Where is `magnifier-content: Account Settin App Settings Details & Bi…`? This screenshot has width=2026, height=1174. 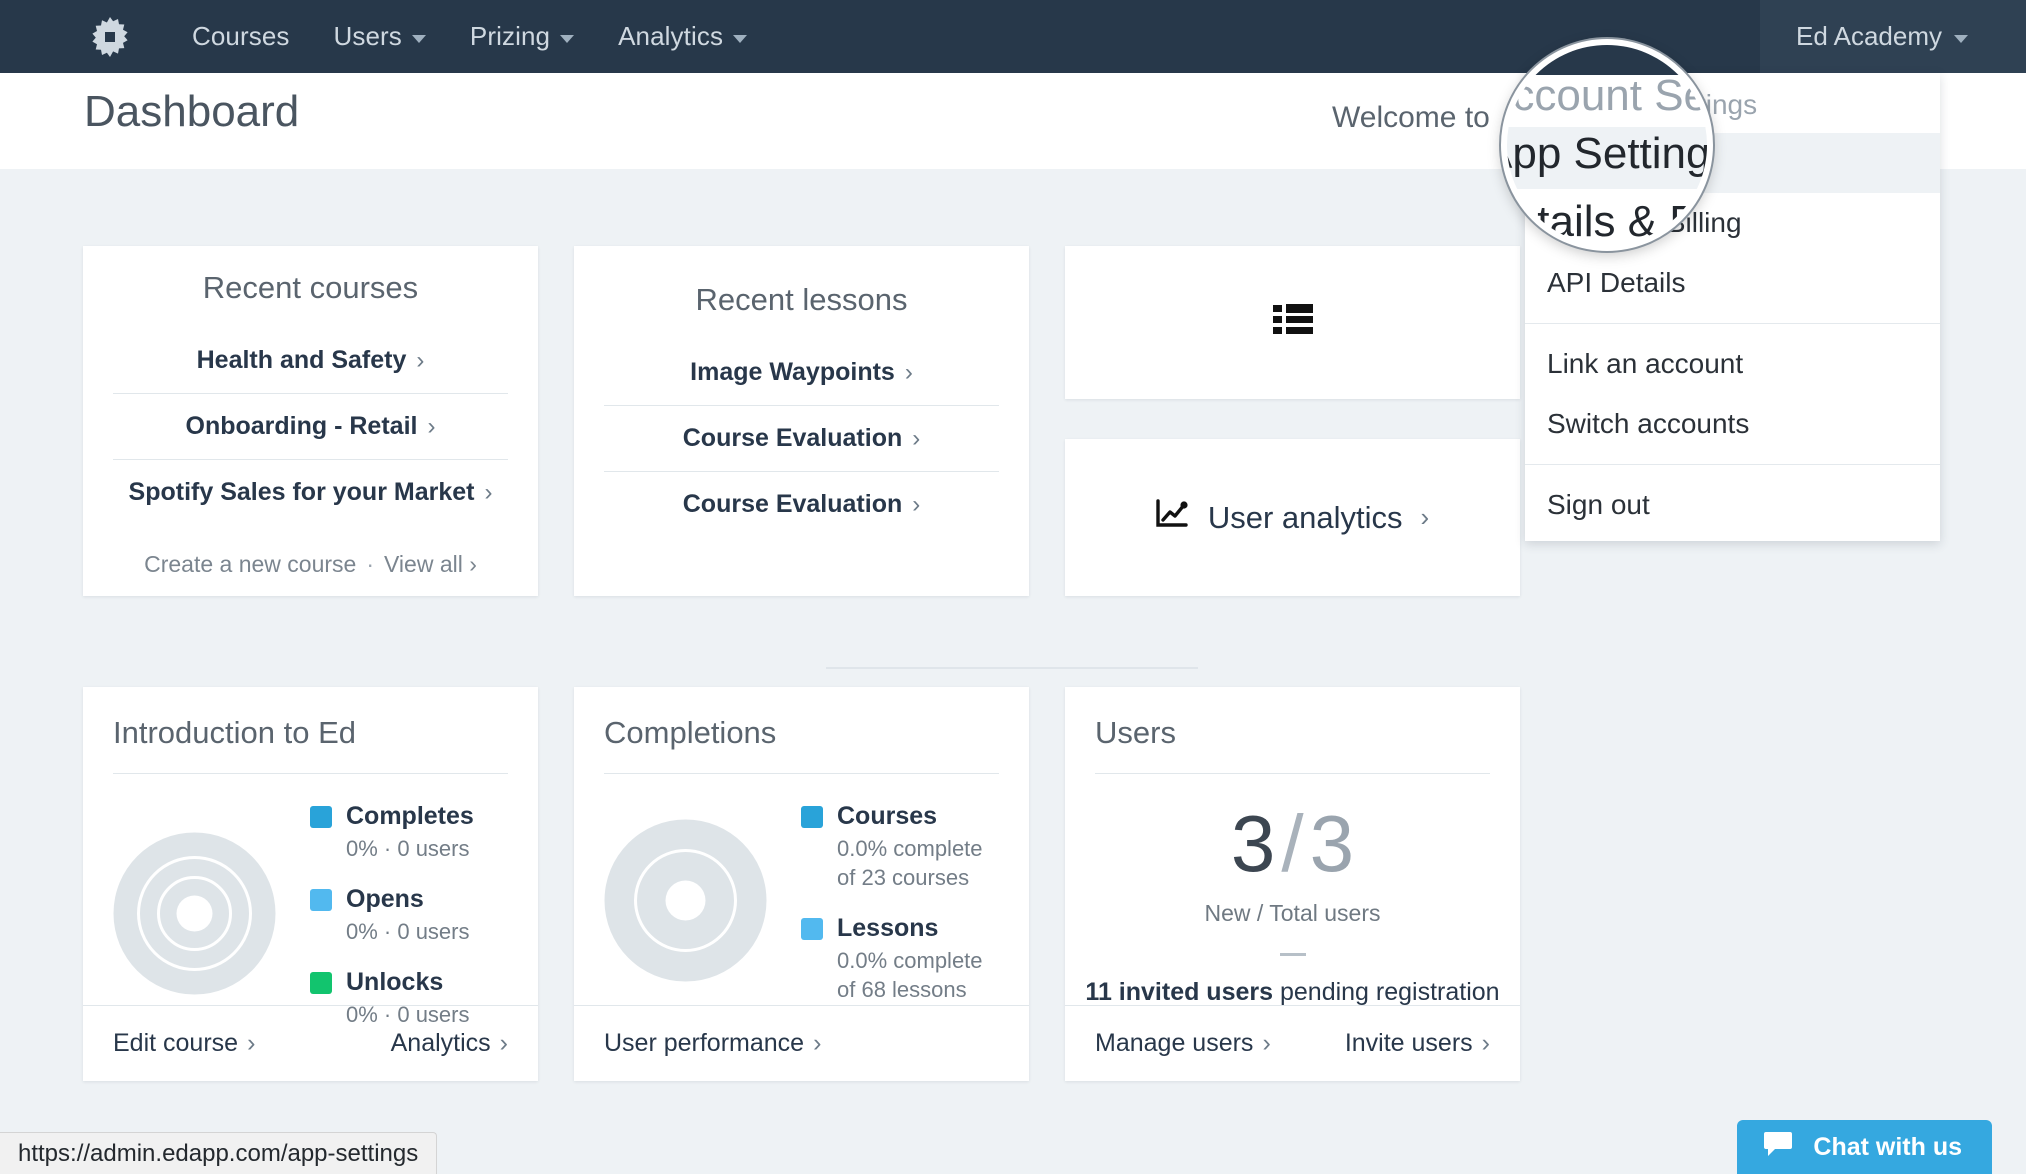
magnifier-content: Account Settin App Settings Details & Bi… is located at coordinates (1607, 145).